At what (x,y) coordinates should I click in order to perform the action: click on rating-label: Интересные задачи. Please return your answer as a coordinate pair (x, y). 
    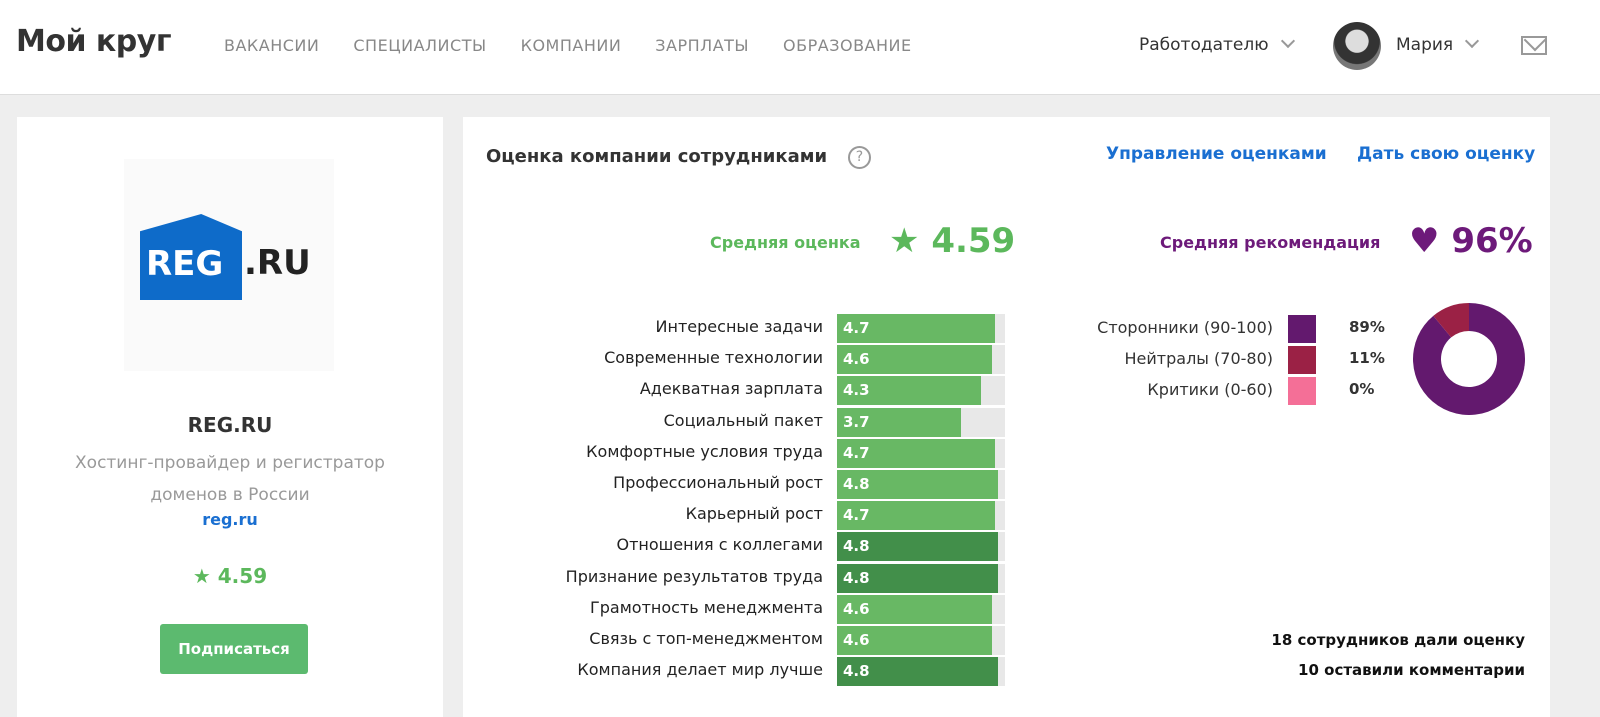
    Looking at the image, I should click on (739, 326).